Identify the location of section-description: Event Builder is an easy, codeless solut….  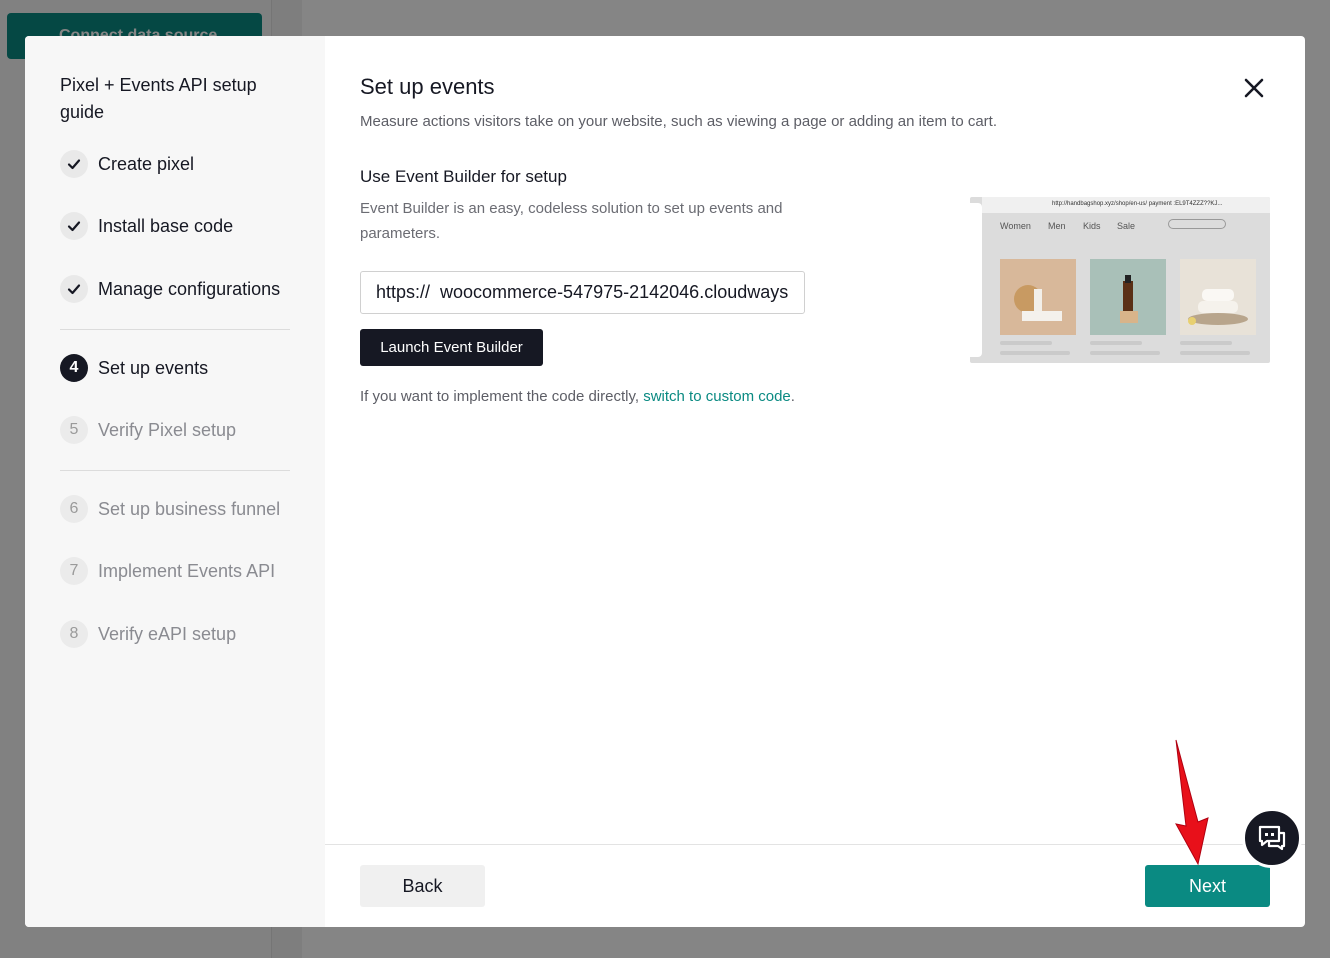
(571, 221).